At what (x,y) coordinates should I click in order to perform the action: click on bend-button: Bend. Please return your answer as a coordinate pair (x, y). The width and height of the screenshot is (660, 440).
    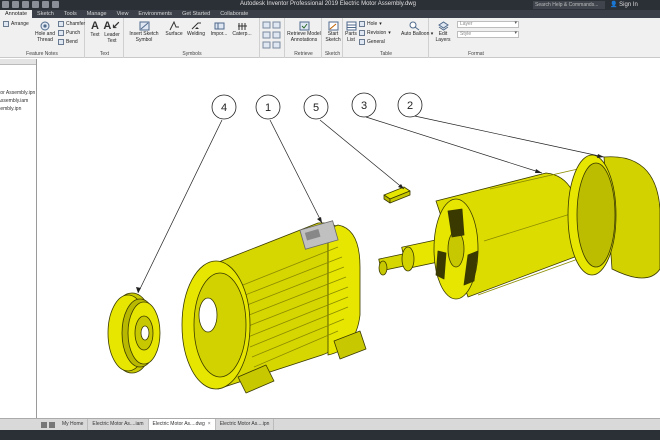
    Looking at the image, I should click on (68, 42).